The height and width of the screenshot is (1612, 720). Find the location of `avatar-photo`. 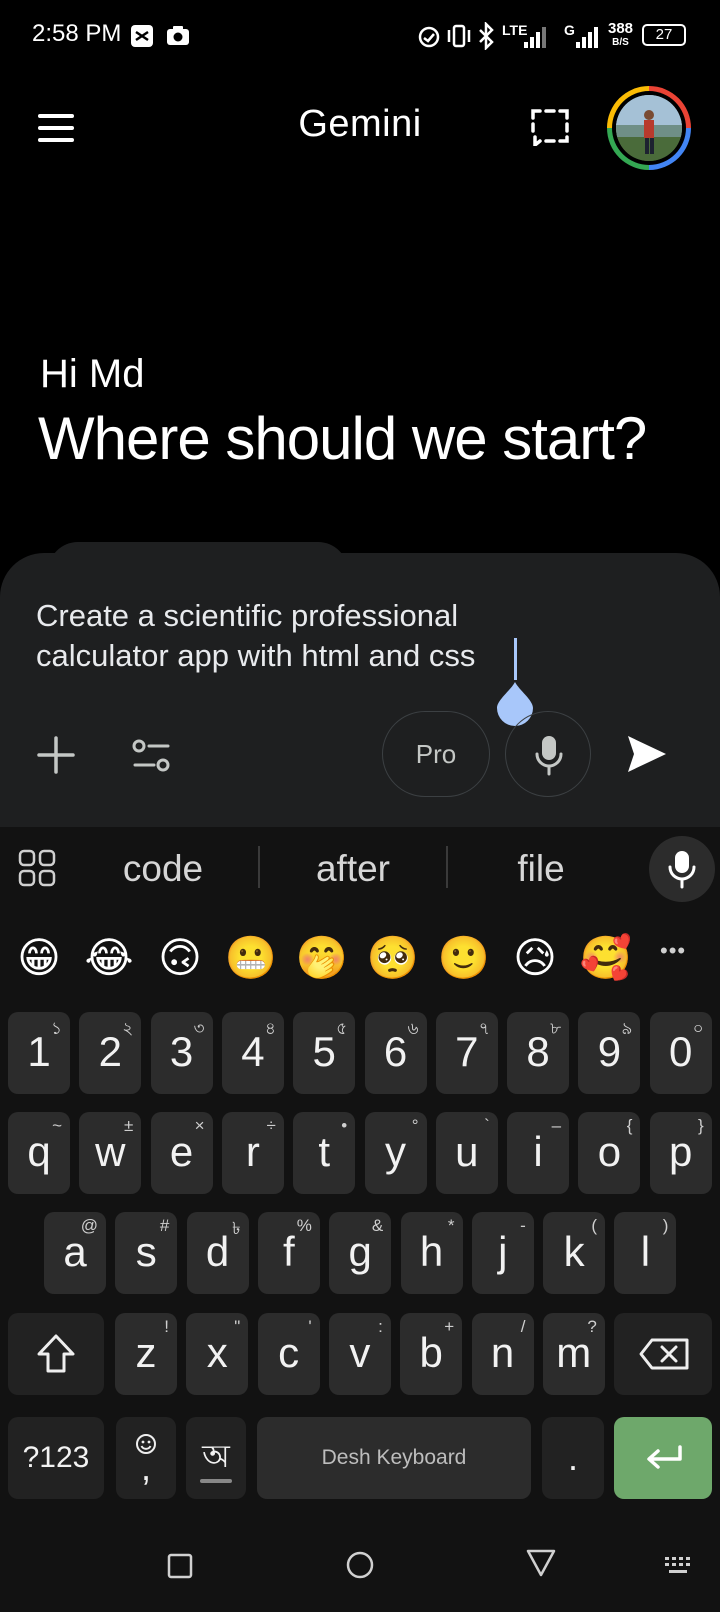

avatar-photo is located at coordinates (649, 128).